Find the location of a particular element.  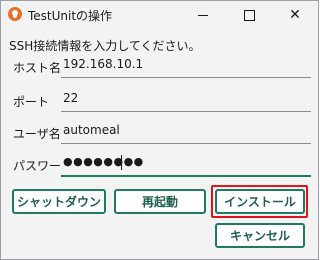

user-value: automeal is located at coordinates (91, 130).